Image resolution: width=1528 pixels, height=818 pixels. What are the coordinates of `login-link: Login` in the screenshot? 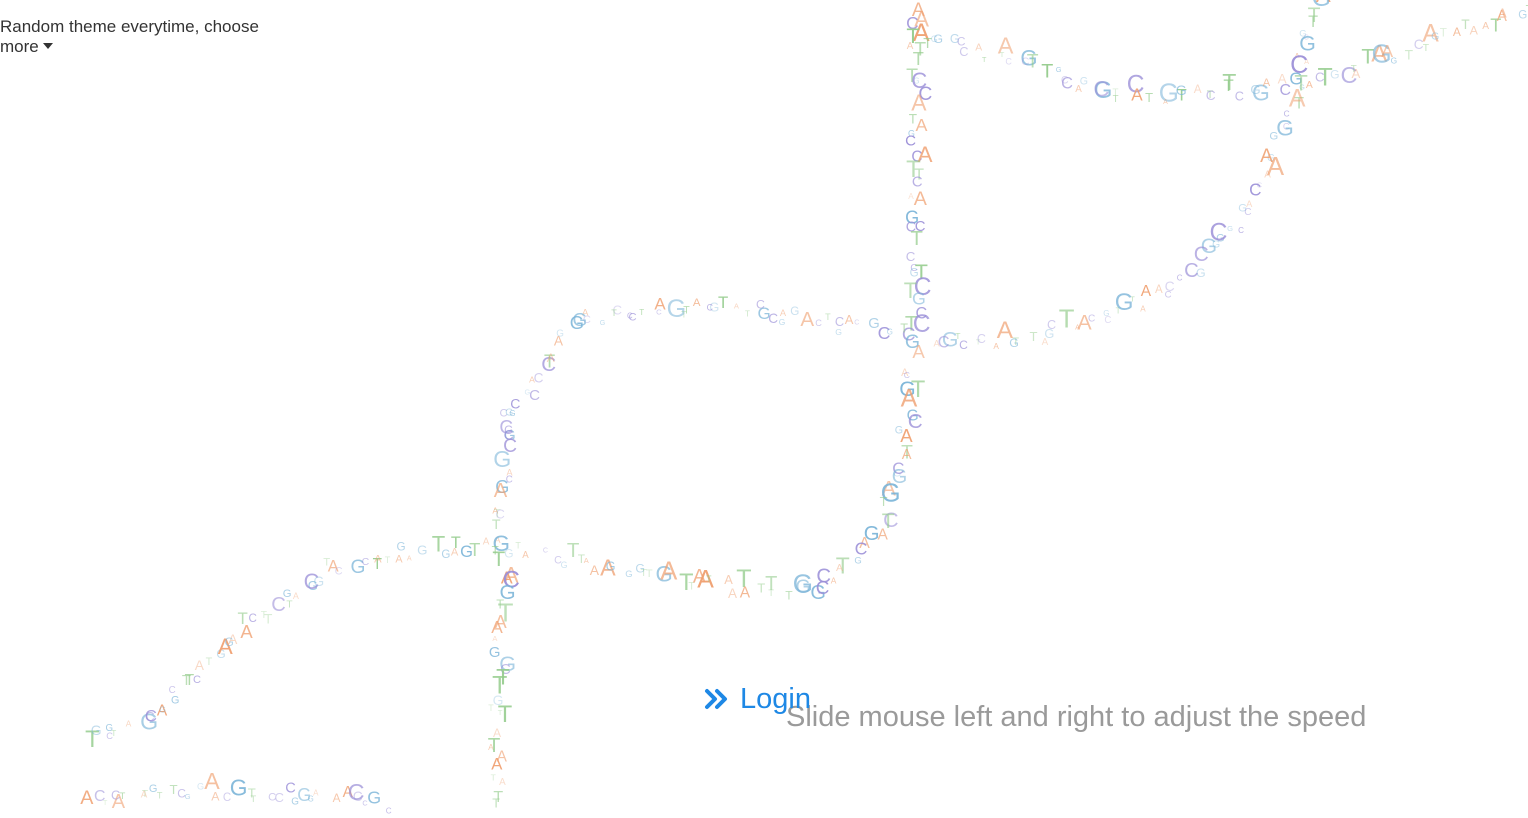 It's located at (757, 699).